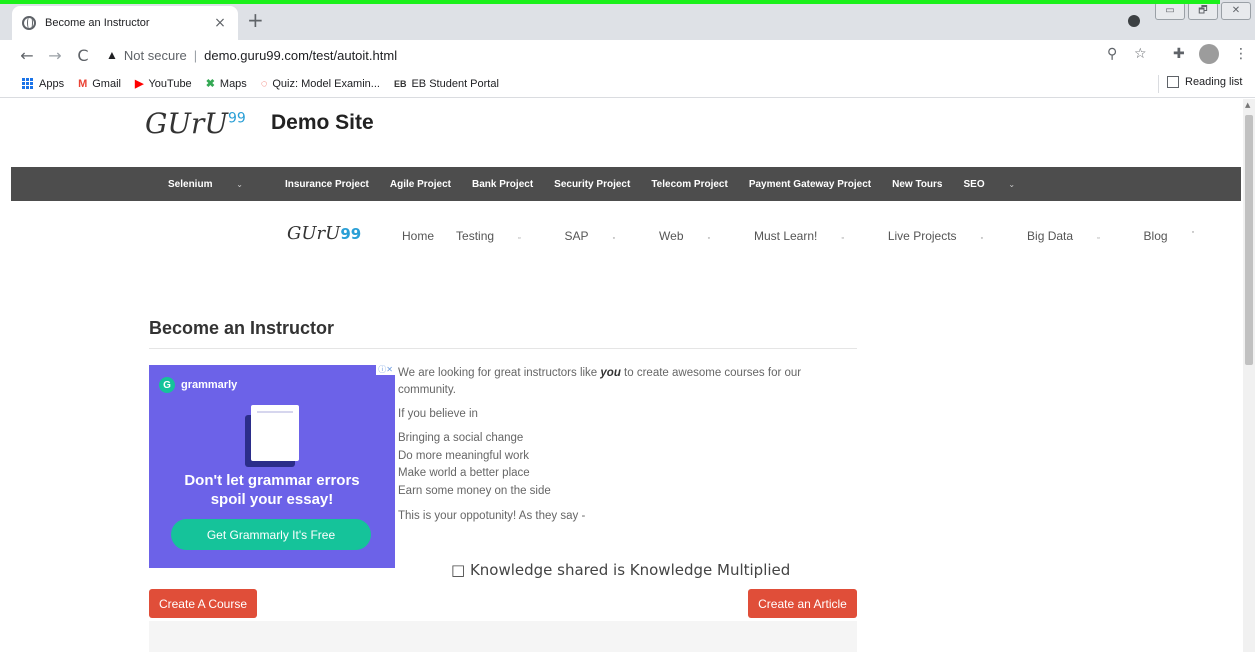 The height and width of the screenshot is (652, 1255). What do you see at coordinates (242, 328) in the screenshot?
I see `page-title: Become an Instructor` at bounding box center [242, 328].